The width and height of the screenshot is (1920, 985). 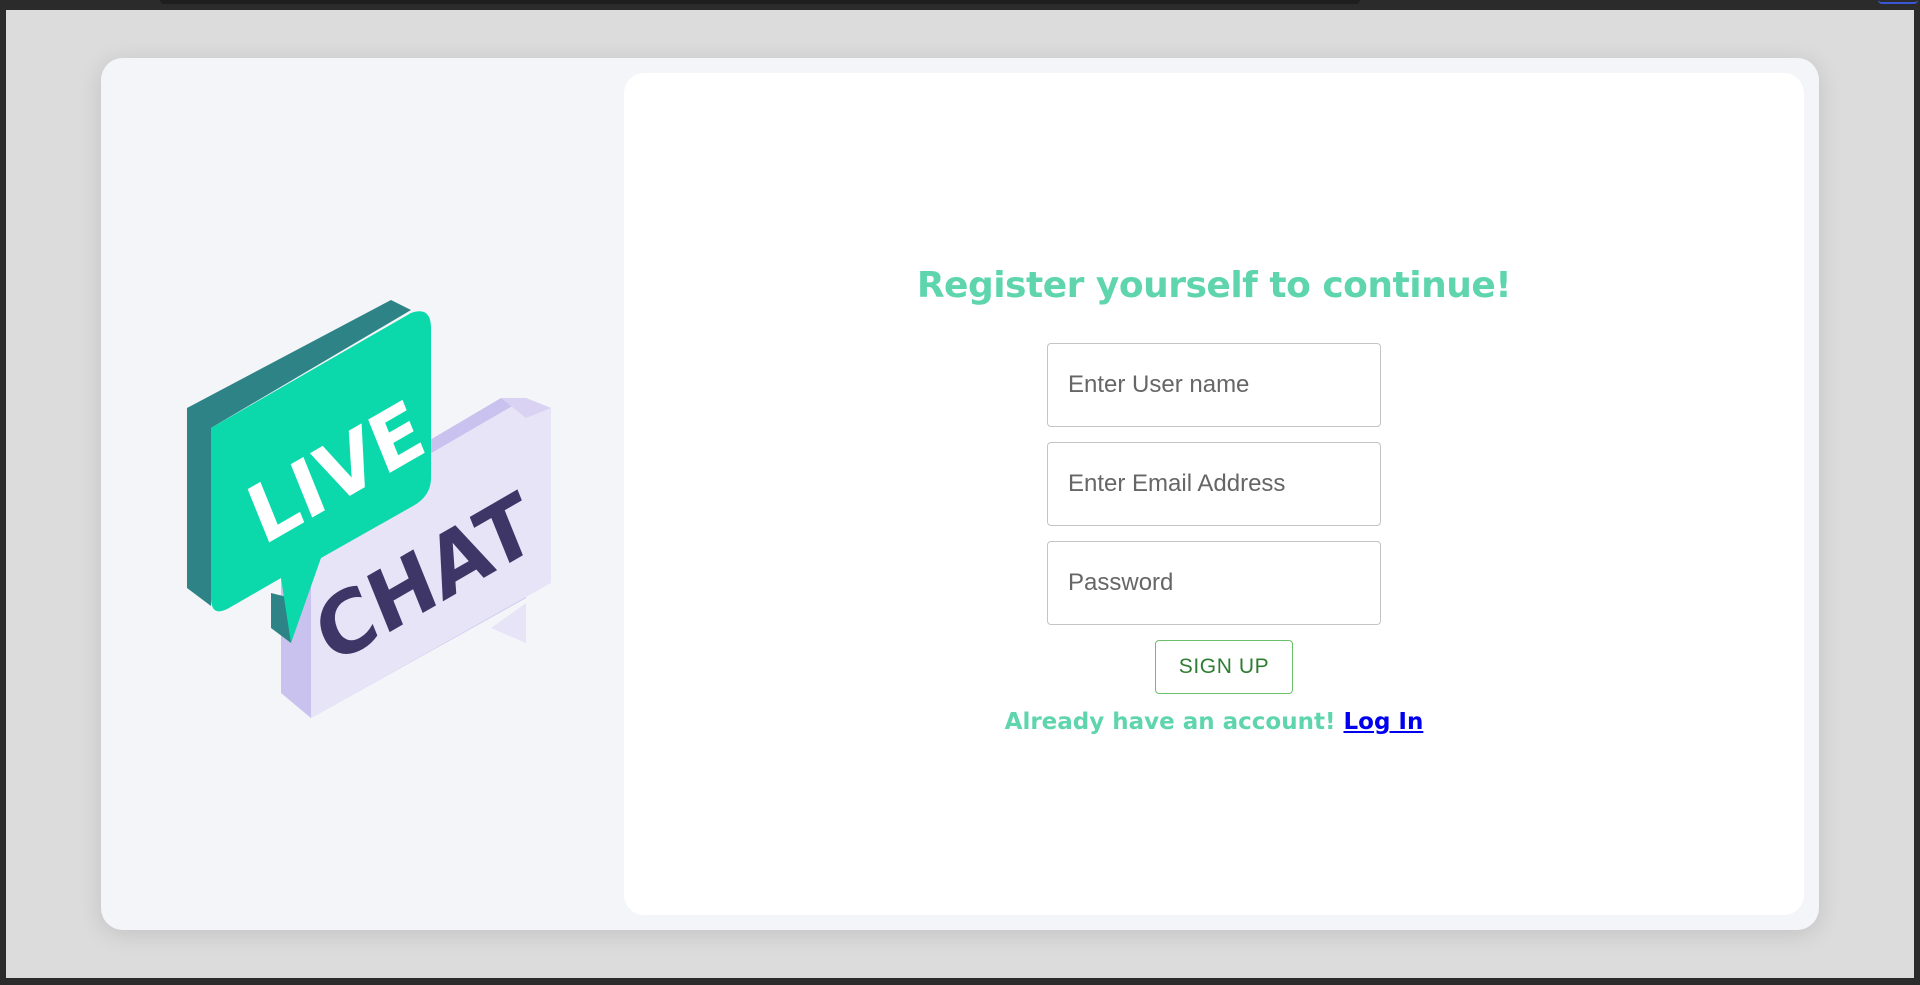 What do you see at coordinates (1383, 722) in the screenshot?
I see `login-link: Log In` at bounding box center [1383, 722].